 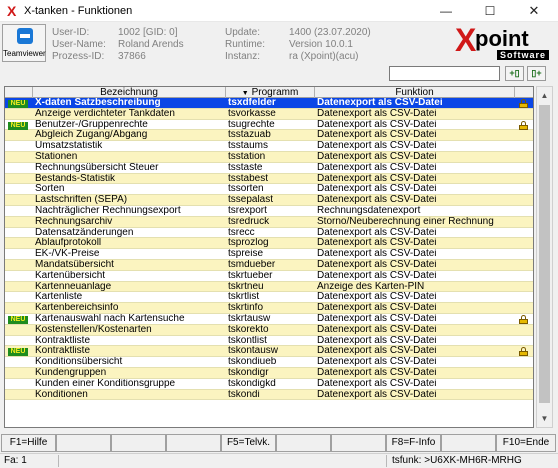 What do you see at coordinates (514, 73) in the screenshot?
I see `add-filter-icon: +▯` at bounding box center [514, 73].